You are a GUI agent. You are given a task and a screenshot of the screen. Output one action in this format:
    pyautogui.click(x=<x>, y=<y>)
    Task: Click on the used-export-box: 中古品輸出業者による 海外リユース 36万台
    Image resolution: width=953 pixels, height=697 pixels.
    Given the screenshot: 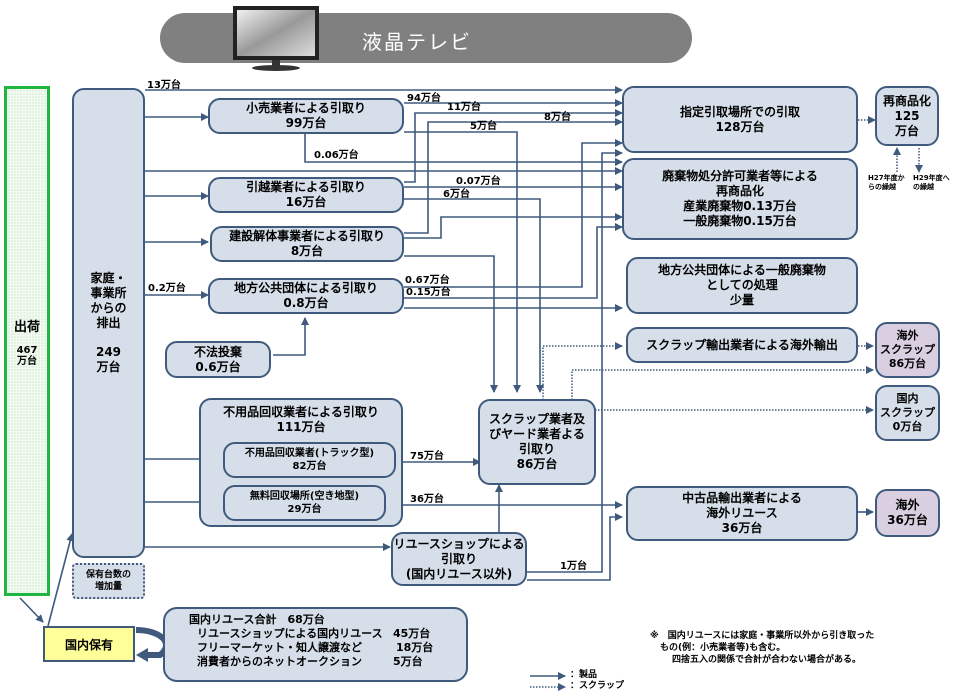 What is the action you would take?
    pyautogui.click(x=742, y=513)
    